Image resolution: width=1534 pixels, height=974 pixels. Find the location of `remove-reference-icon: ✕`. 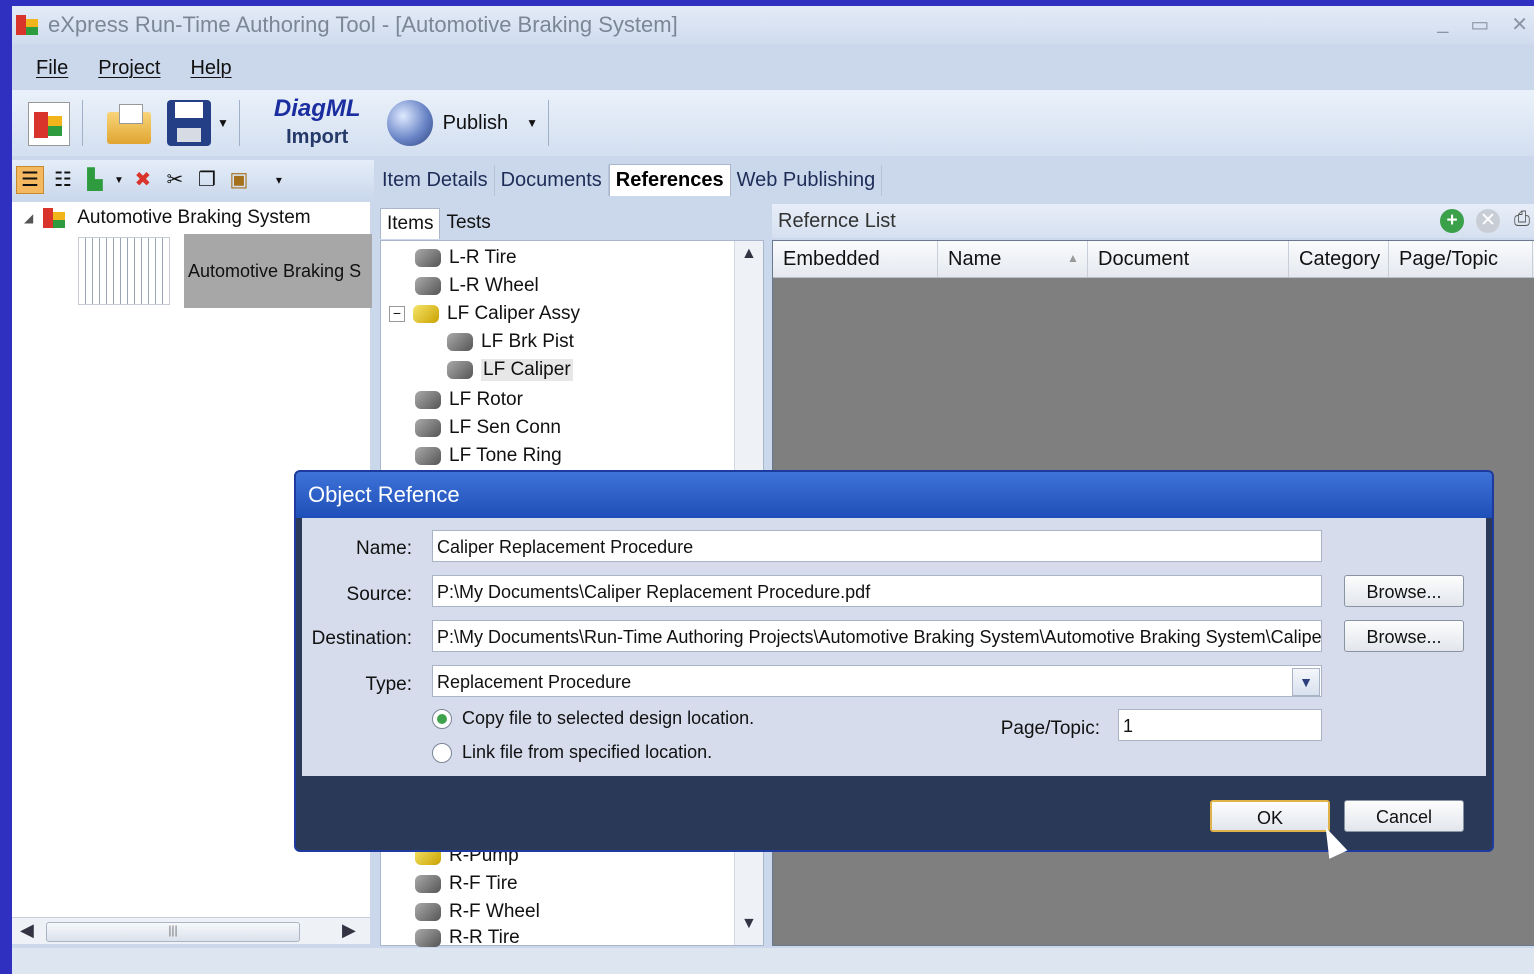

remove-reference-icon: ✕ is located at coordinates (1488, 221).